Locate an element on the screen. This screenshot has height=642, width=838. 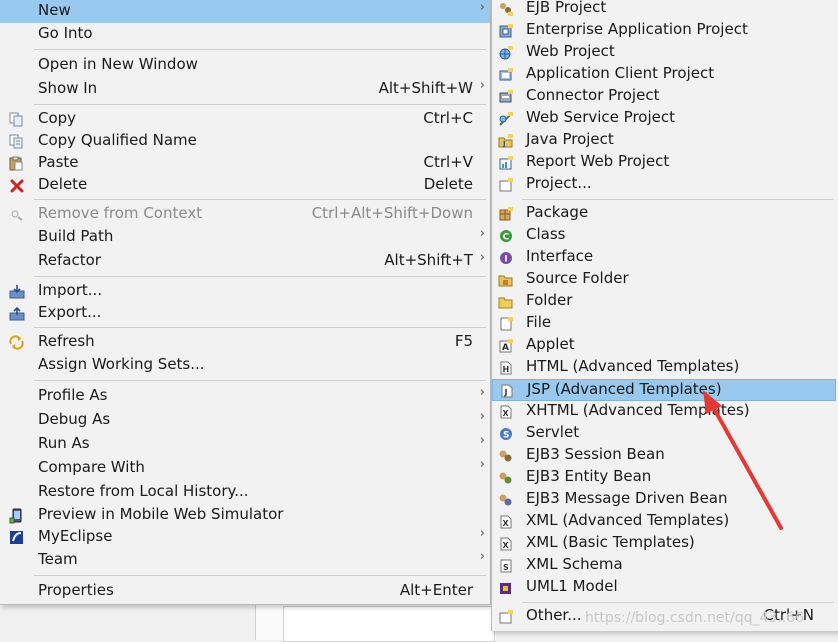
submenu-item-xml-basic: X XML (Basic Templates) is located at coordinates (664, 544).